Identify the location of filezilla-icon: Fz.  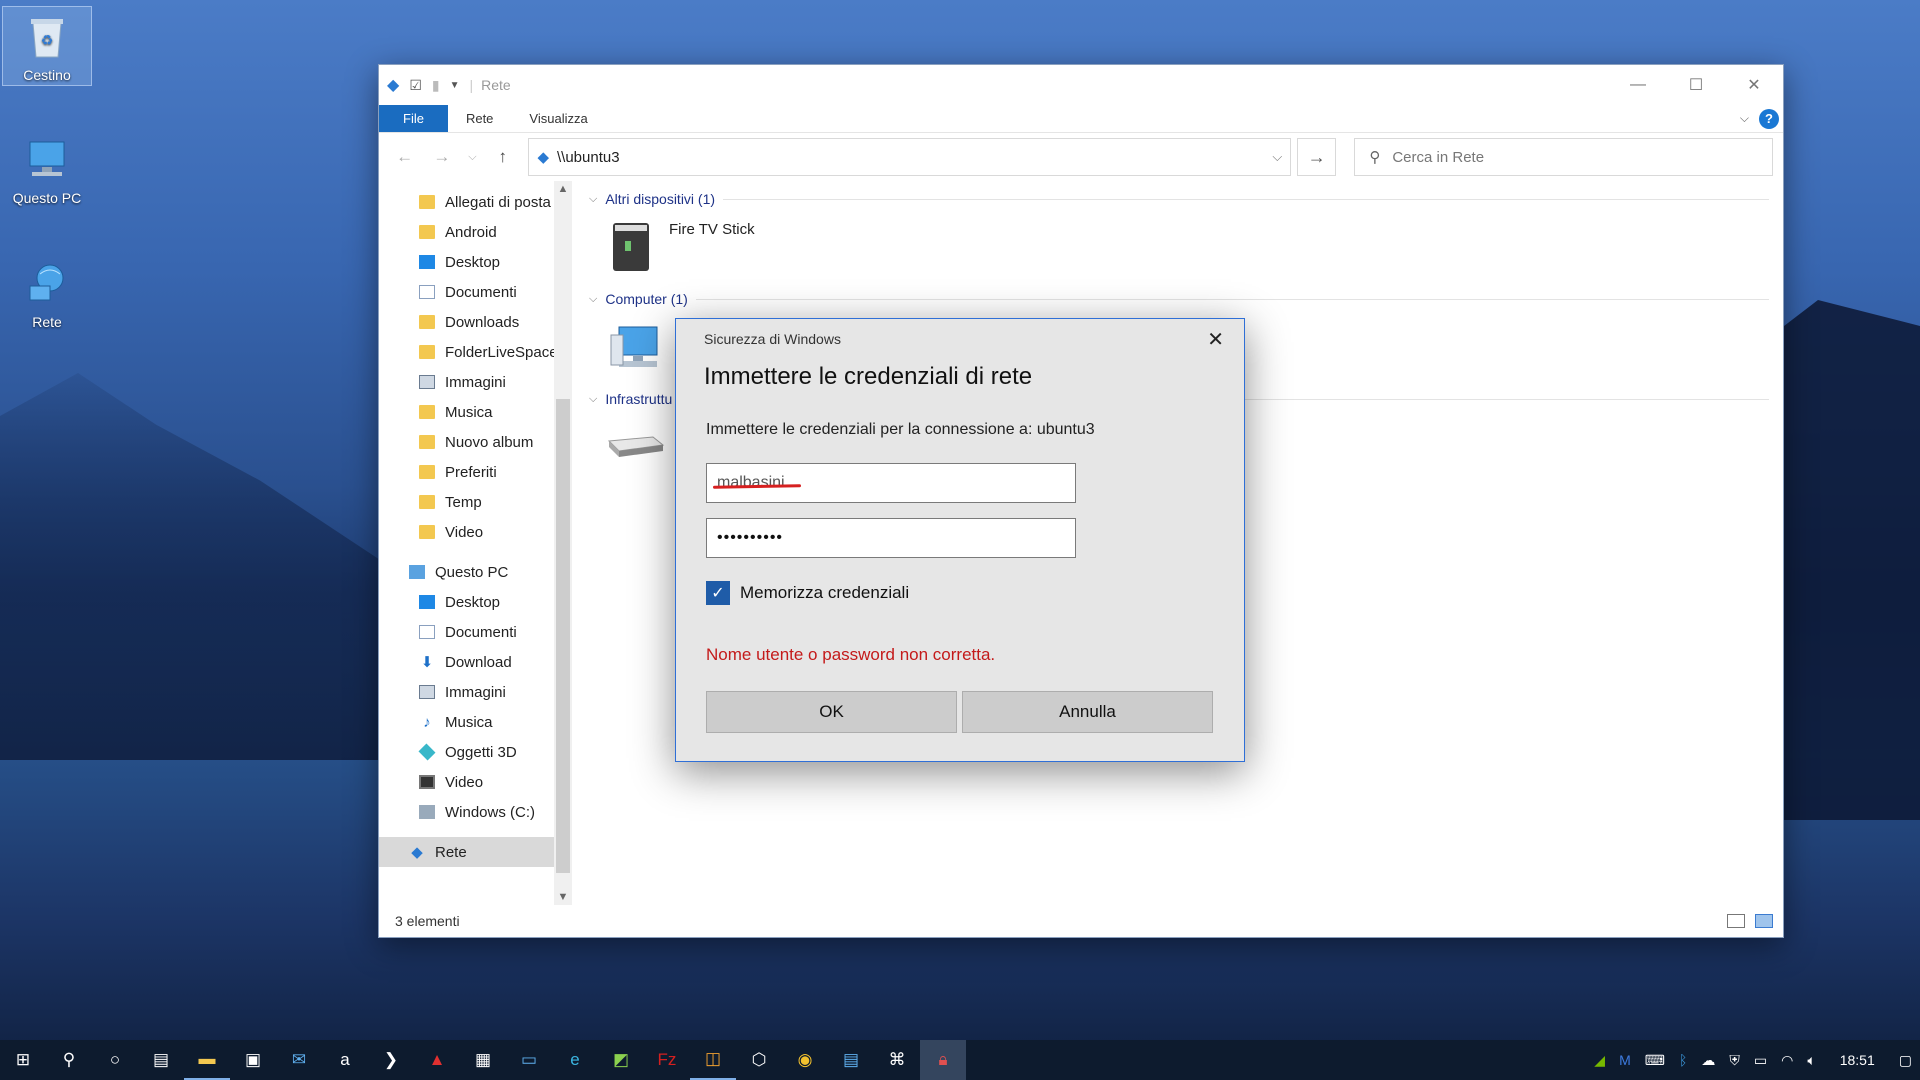
(667, 1060).